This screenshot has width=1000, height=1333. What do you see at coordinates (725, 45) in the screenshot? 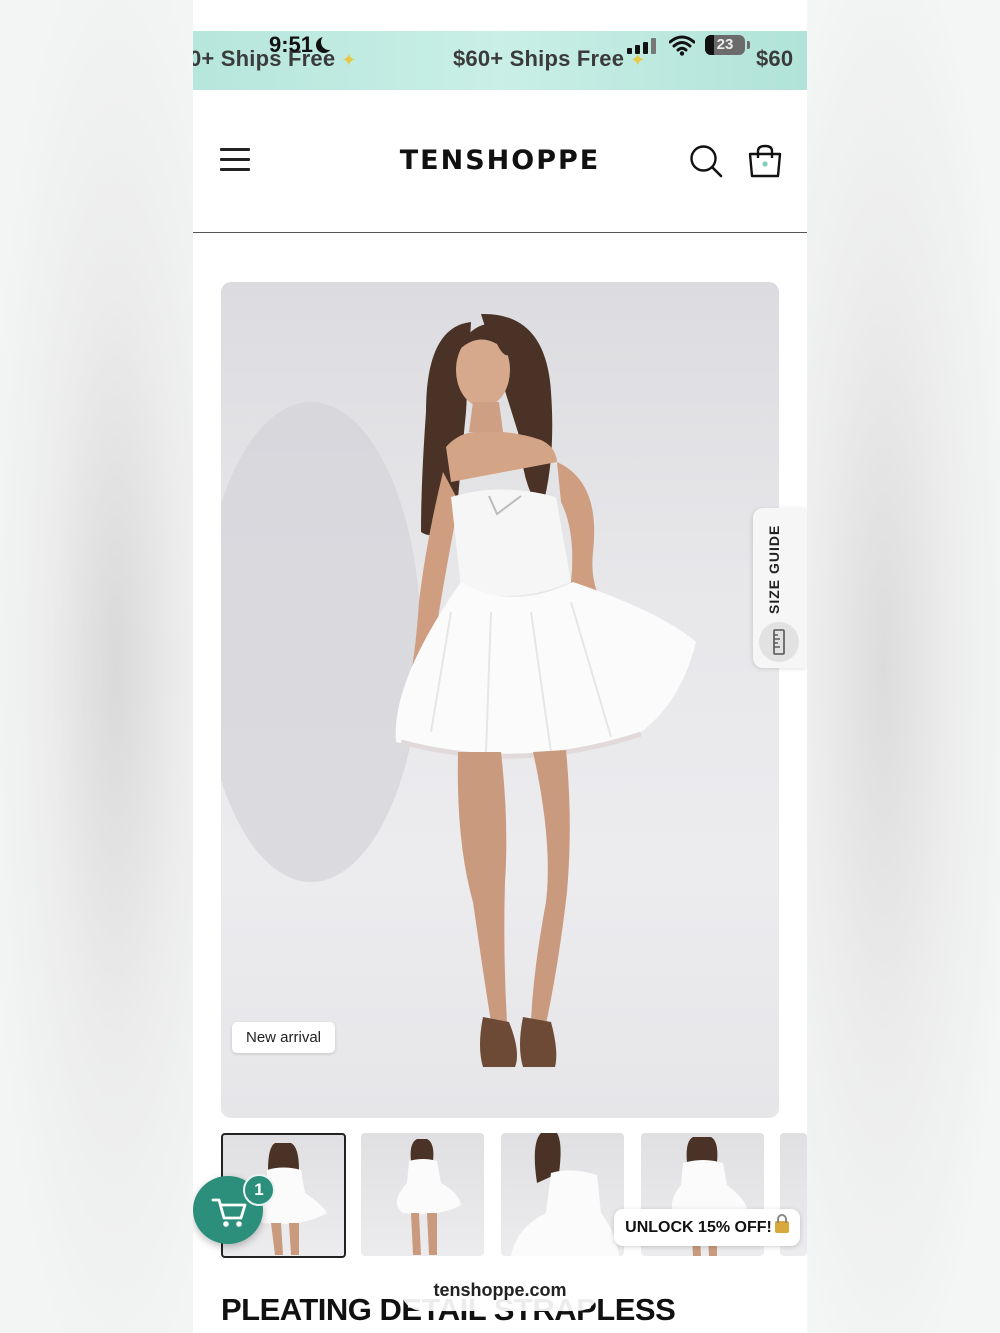
I see `battery-icon: 23` at bounding box center [725, 45].